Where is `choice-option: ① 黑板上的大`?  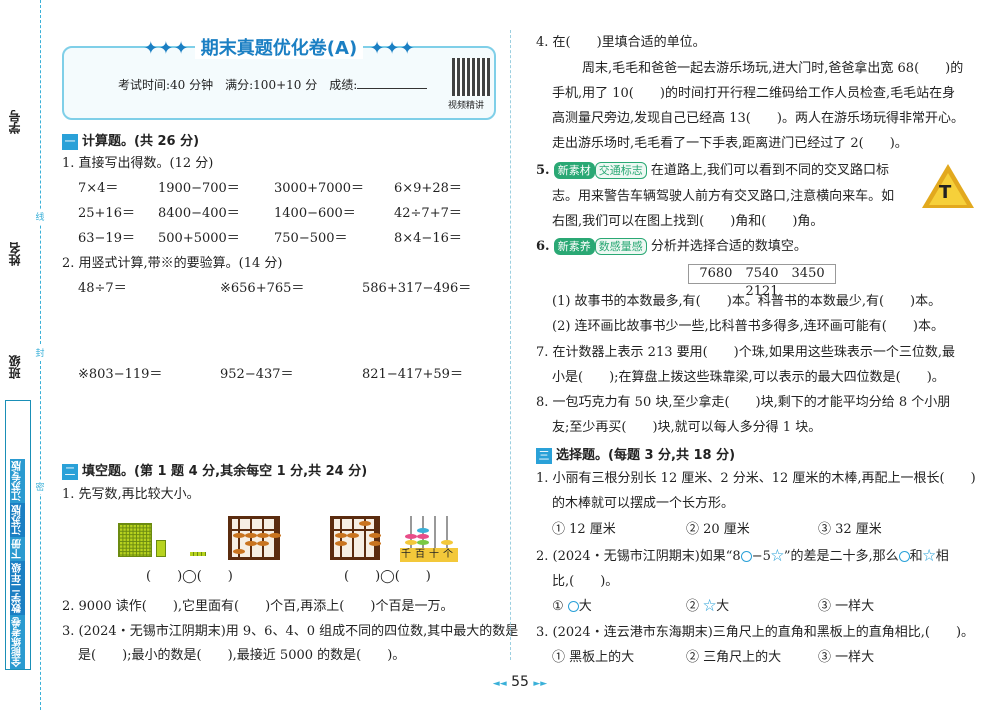
choice-option: ① 黑板上的大 is located at coordinates (593, 658).